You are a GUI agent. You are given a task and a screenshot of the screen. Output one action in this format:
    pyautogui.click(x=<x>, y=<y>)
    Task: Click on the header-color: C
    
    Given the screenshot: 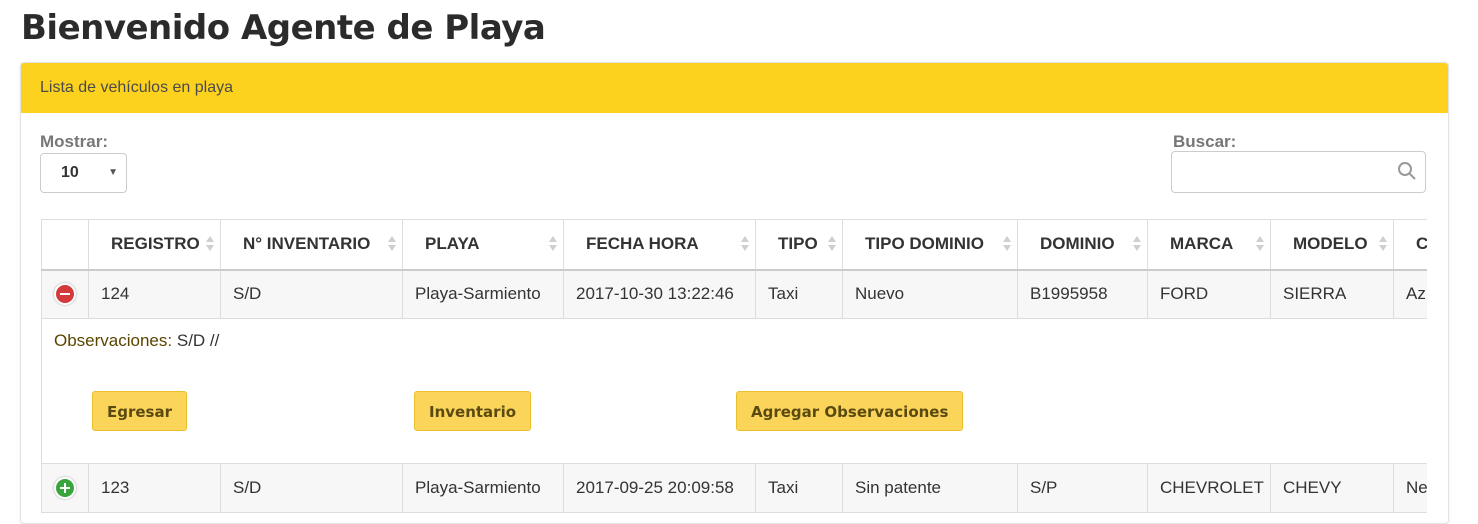 What is the action you would take?
    pyautogui.click(x=1410, y=245)
    